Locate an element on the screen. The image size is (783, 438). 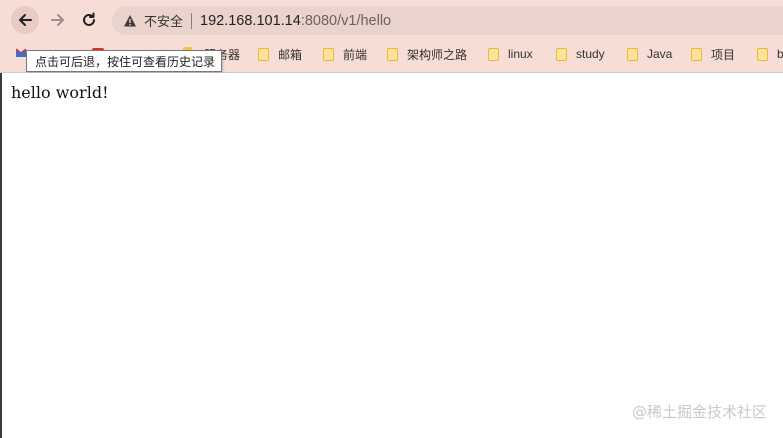
bookmark-study: study is located at coordinates (580, 54).